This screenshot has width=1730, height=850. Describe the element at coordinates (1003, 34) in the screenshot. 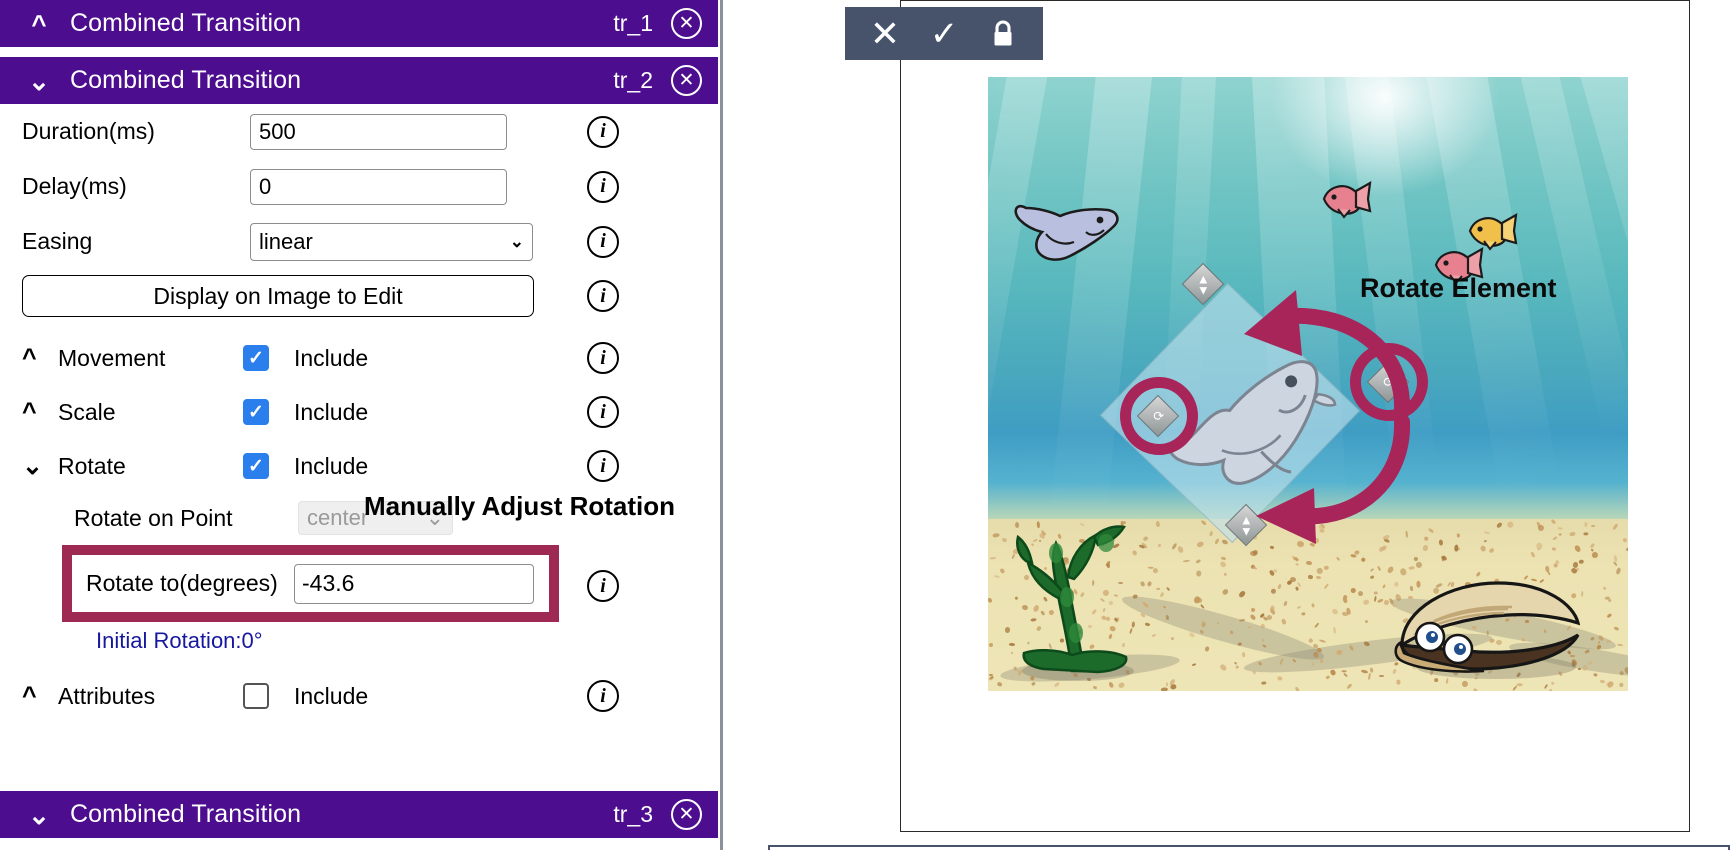

I see `lock-icon` at that location.